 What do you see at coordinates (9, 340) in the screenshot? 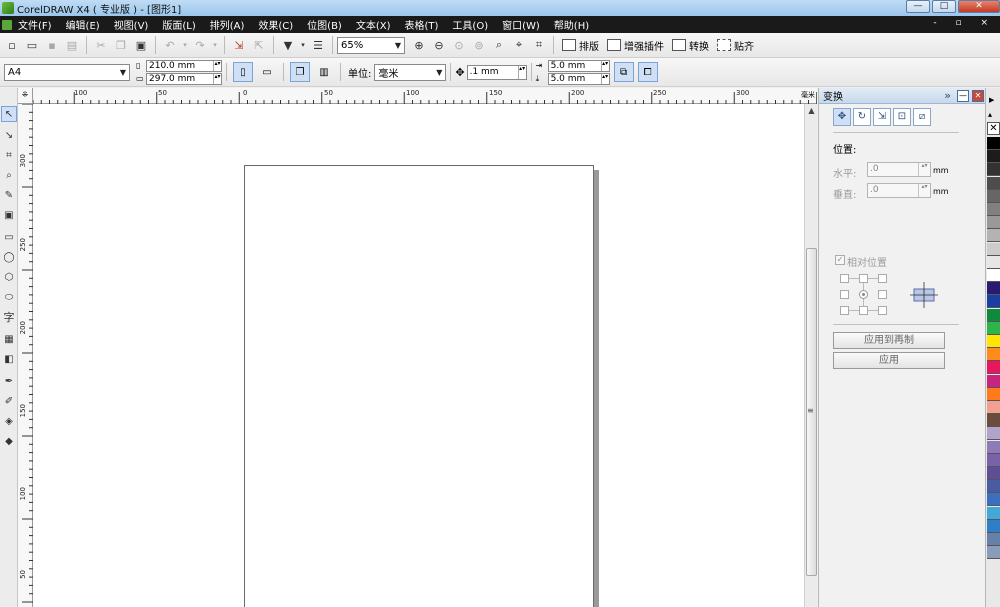
I see `table-tool-icon: ▦` at bounding box center [9, 340].